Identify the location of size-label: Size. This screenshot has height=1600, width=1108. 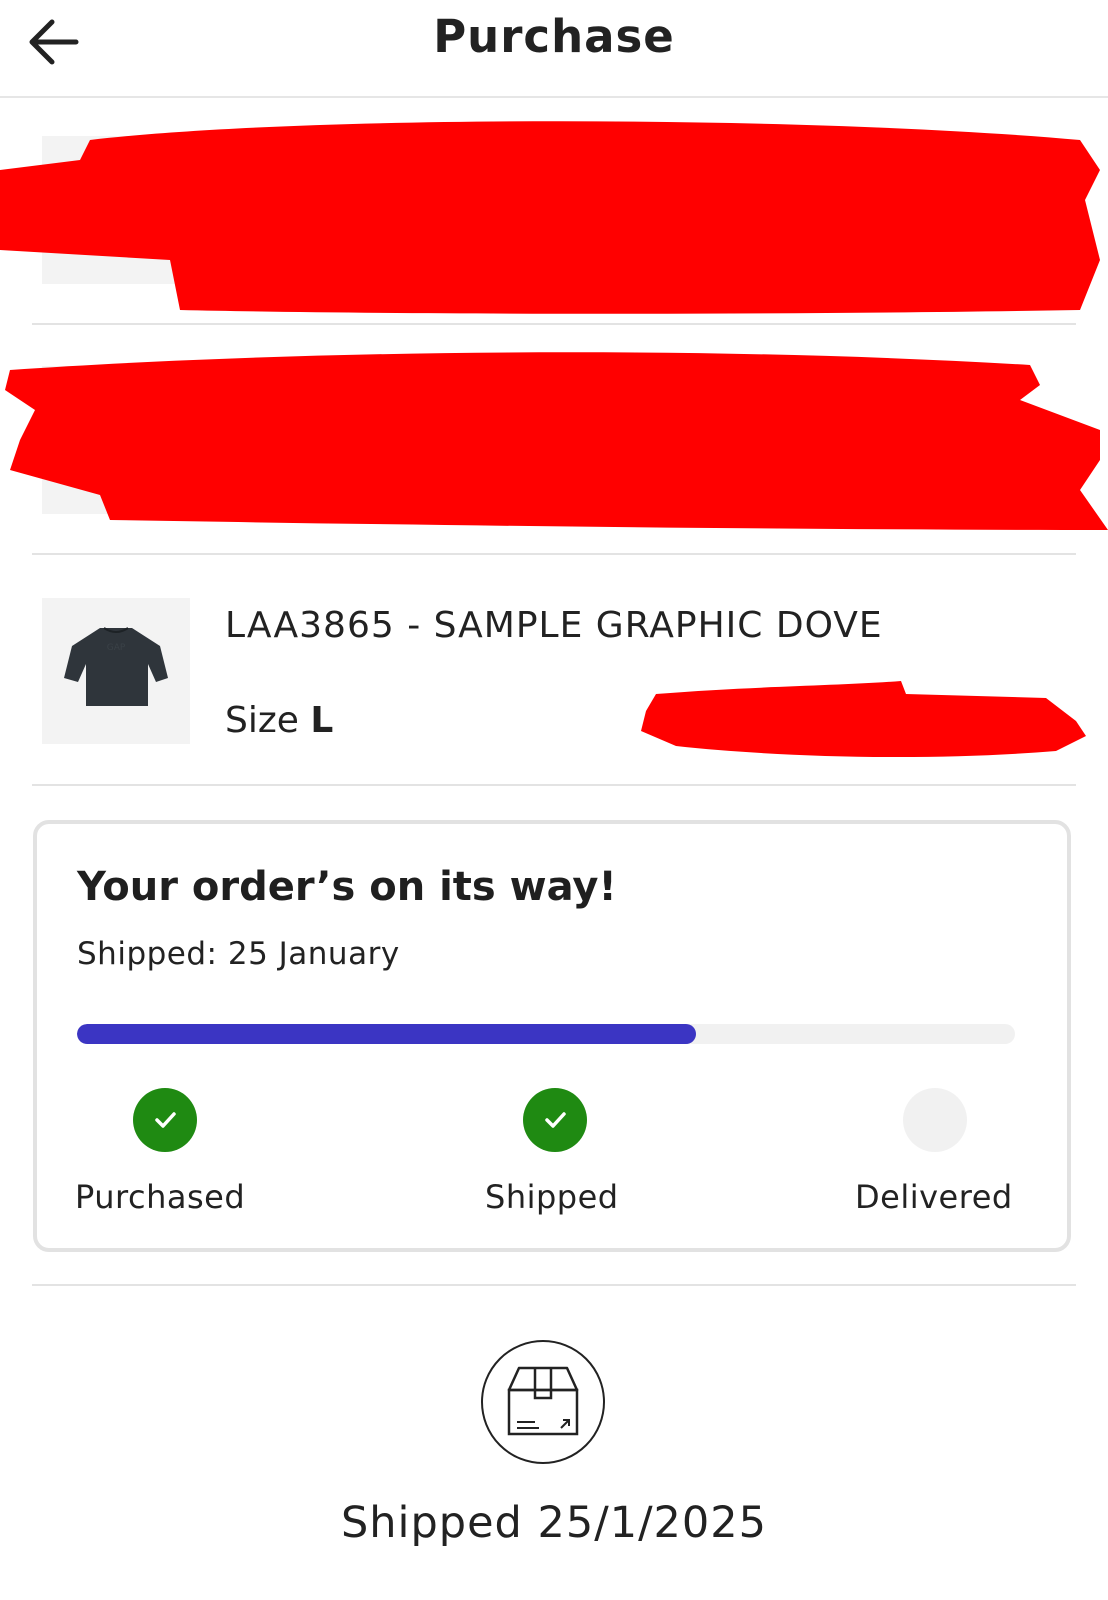
(262, 720).